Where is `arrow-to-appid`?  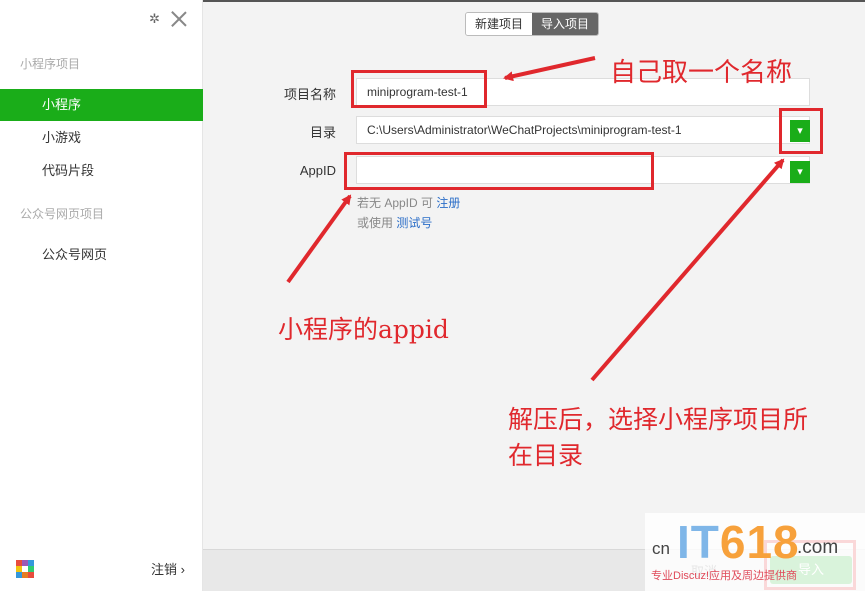
arrow-to-appid is located at coordinates (319, 239).